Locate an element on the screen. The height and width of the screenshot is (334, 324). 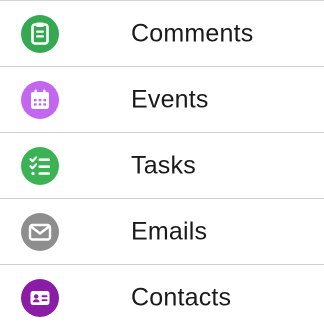
checklist-icon is located at coordinates (40, 165).